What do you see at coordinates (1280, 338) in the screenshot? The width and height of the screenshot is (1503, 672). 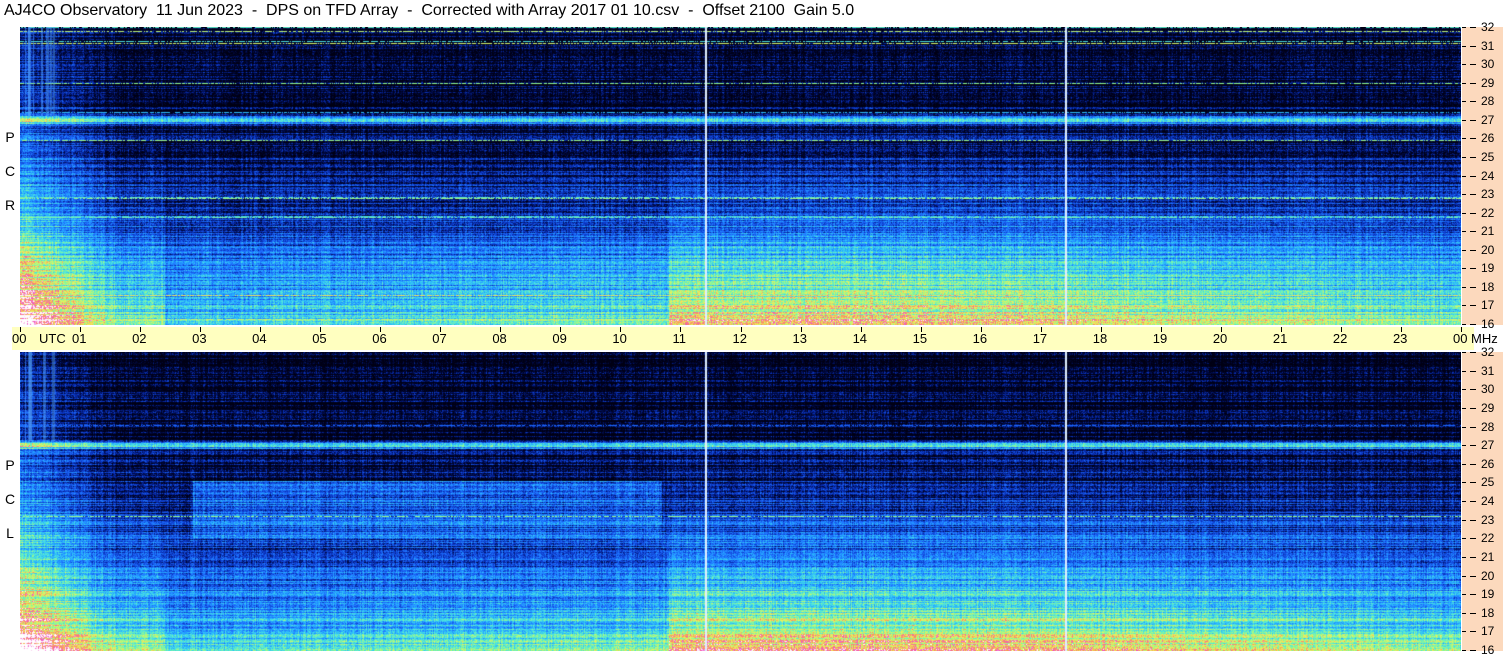 I see `time-axis-label: 21` at bounding box center [1280, 338].